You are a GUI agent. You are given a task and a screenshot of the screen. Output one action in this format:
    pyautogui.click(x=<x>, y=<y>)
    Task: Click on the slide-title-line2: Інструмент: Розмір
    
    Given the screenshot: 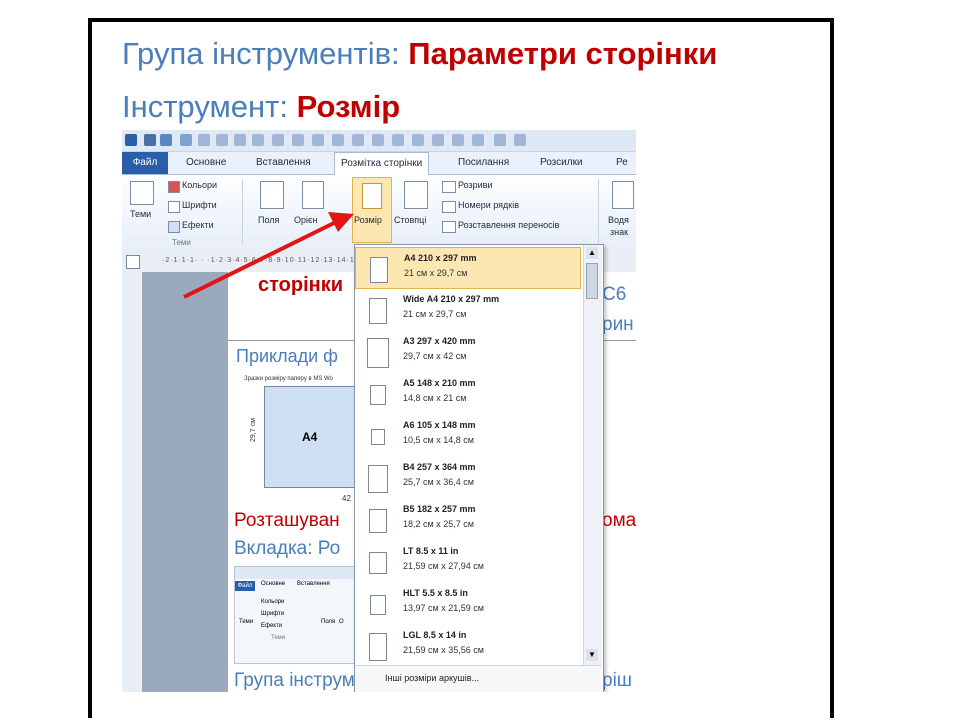 What is the action you would take?
    pyautogui.click(x=261, y=107)
    